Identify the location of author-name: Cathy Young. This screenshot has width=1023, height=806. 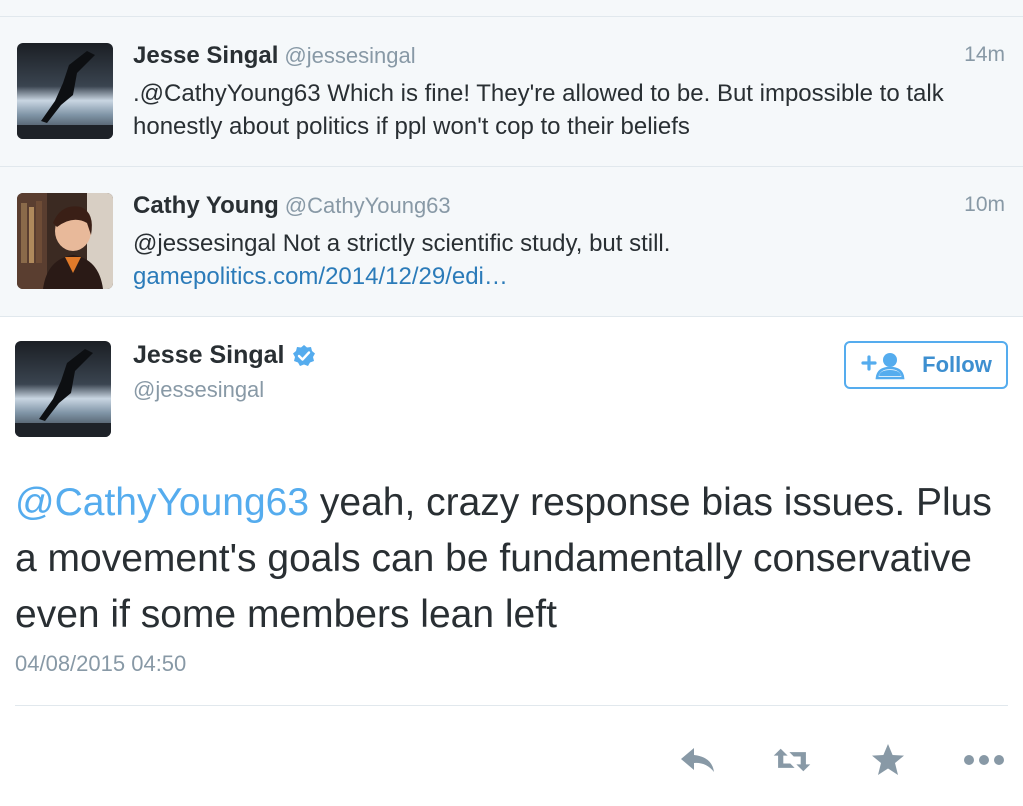
(206, 205).